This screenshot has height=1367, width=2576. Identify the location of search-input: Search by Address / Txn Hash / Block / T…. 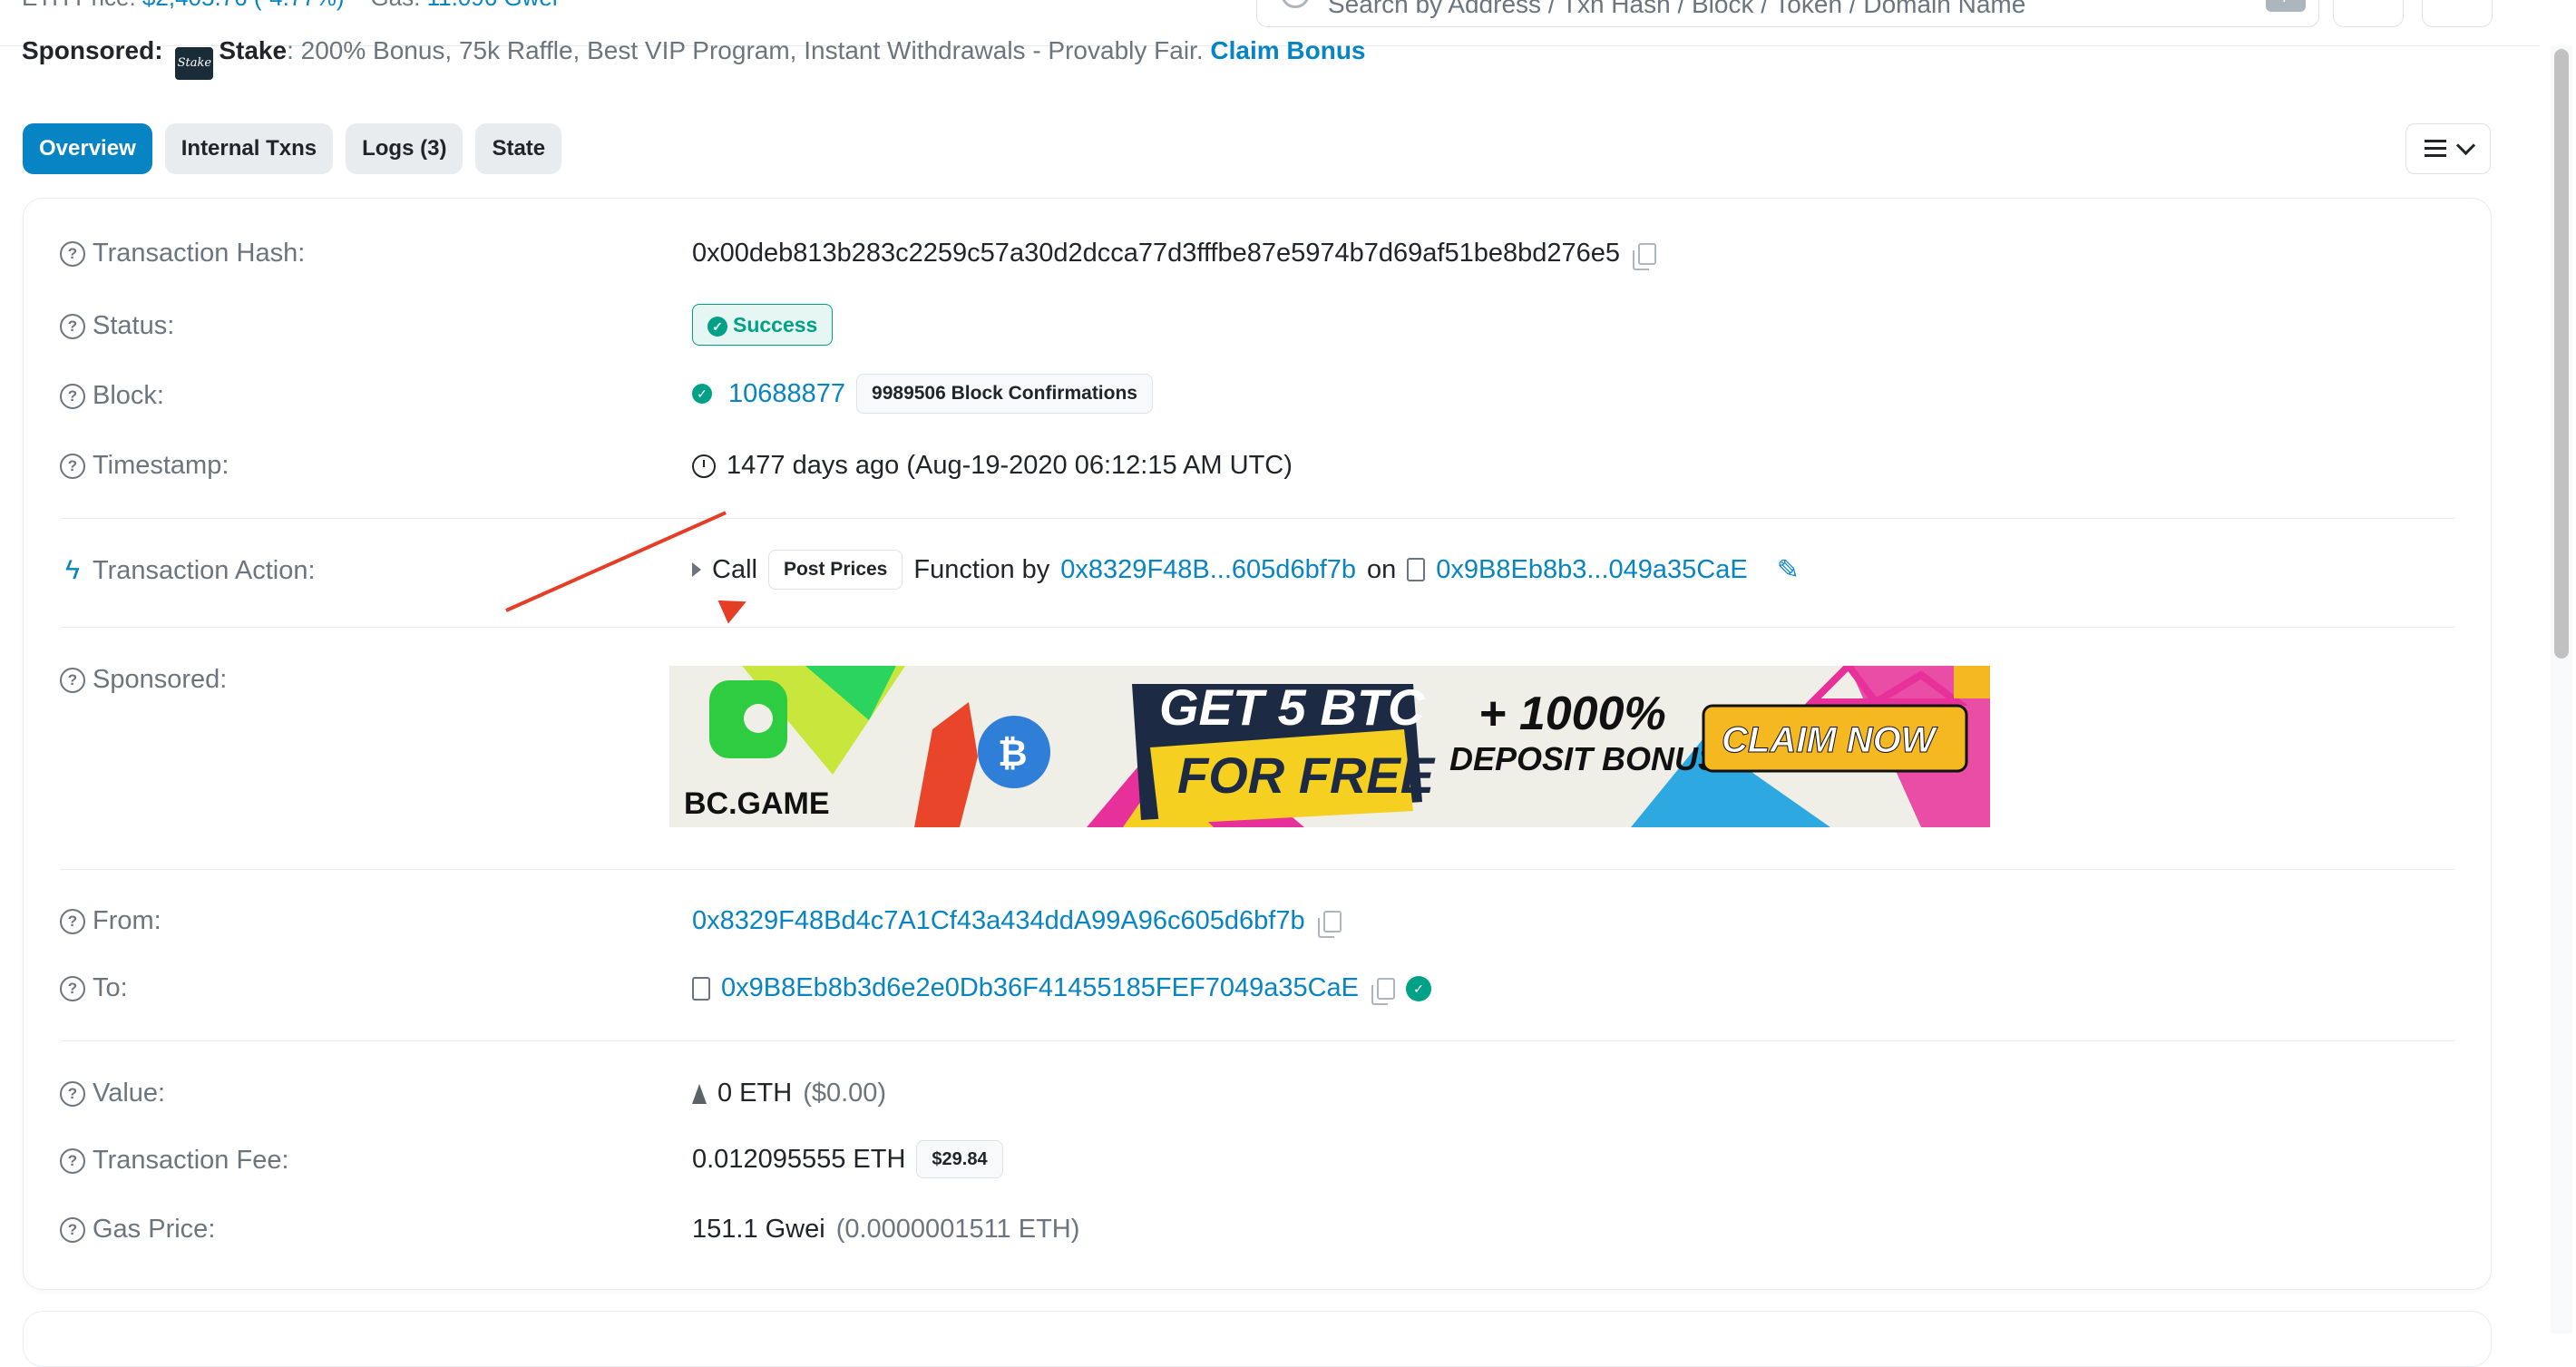
(1787, 13).